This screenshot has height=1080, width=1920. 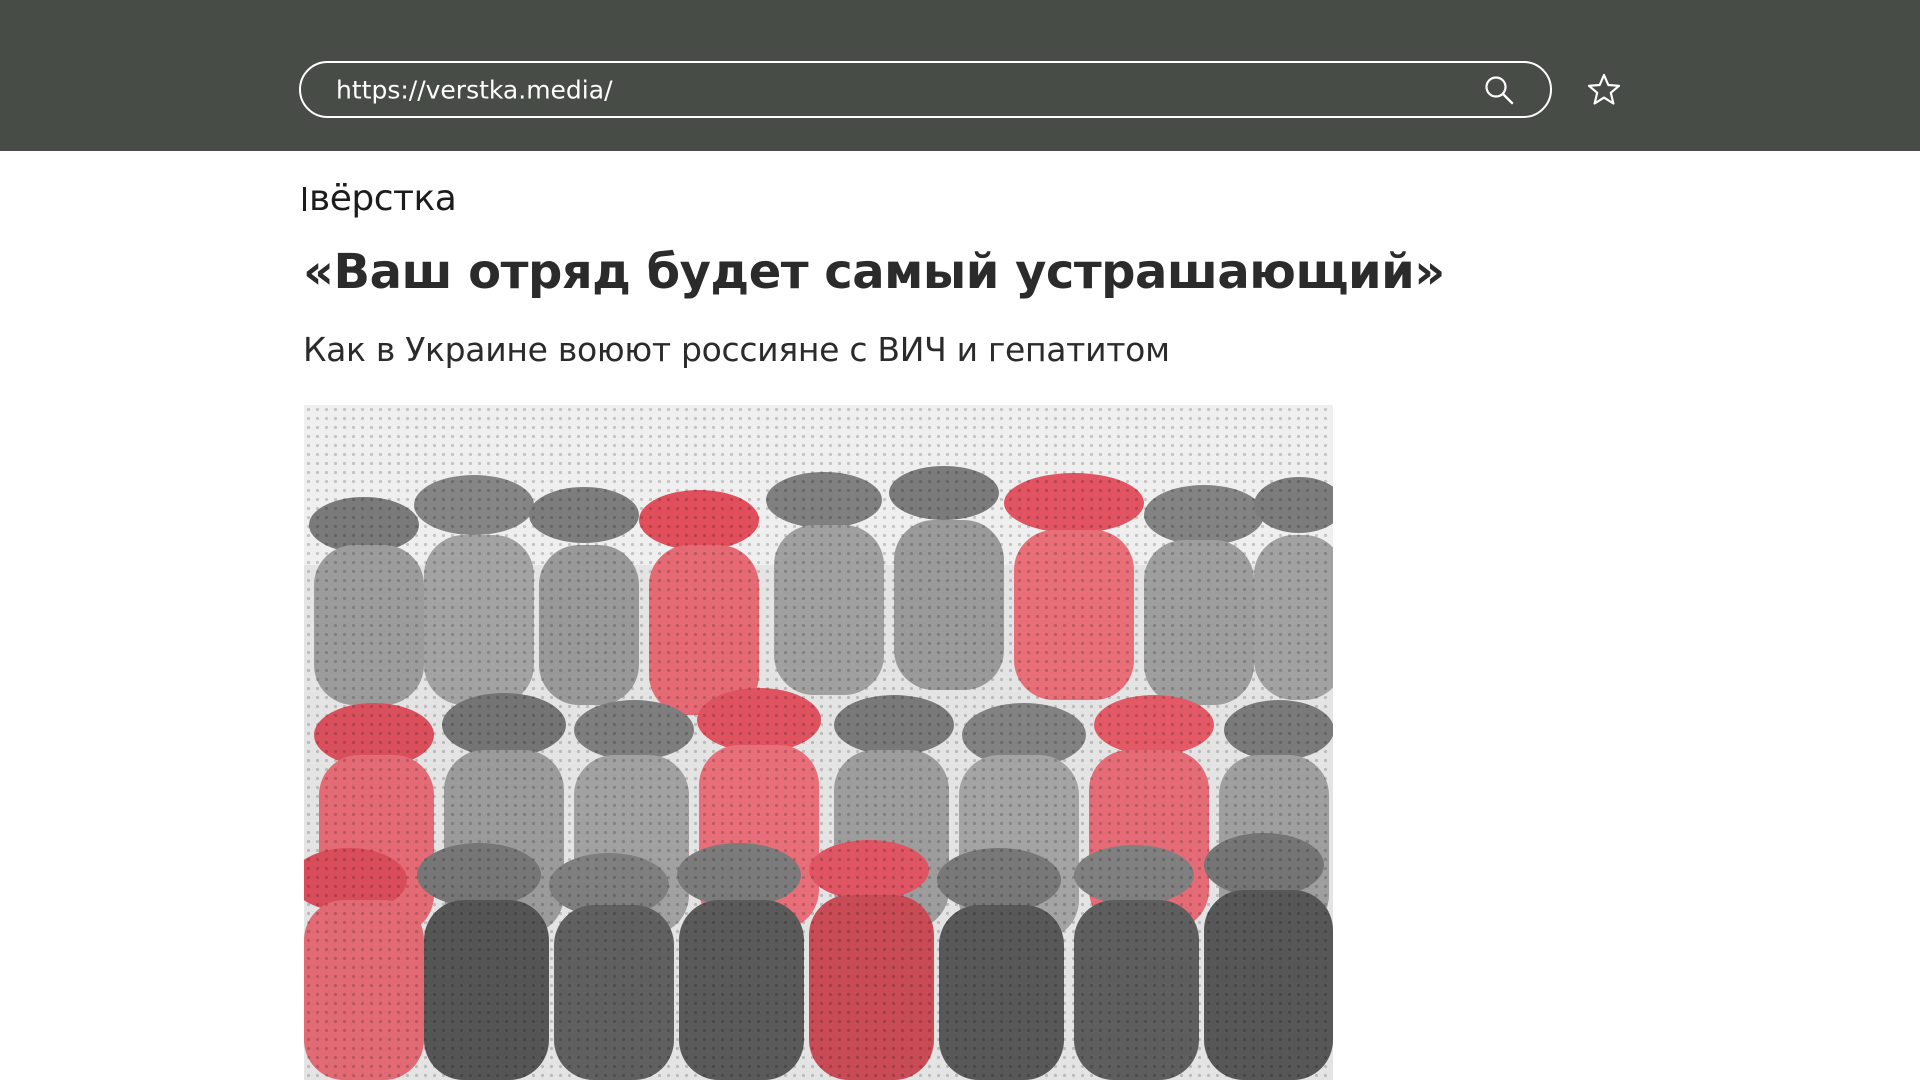 What do you see at coordinates (383, 198) in the screenshot?
I see `logo-text: вёрстка` at bounding box center [383, 198].